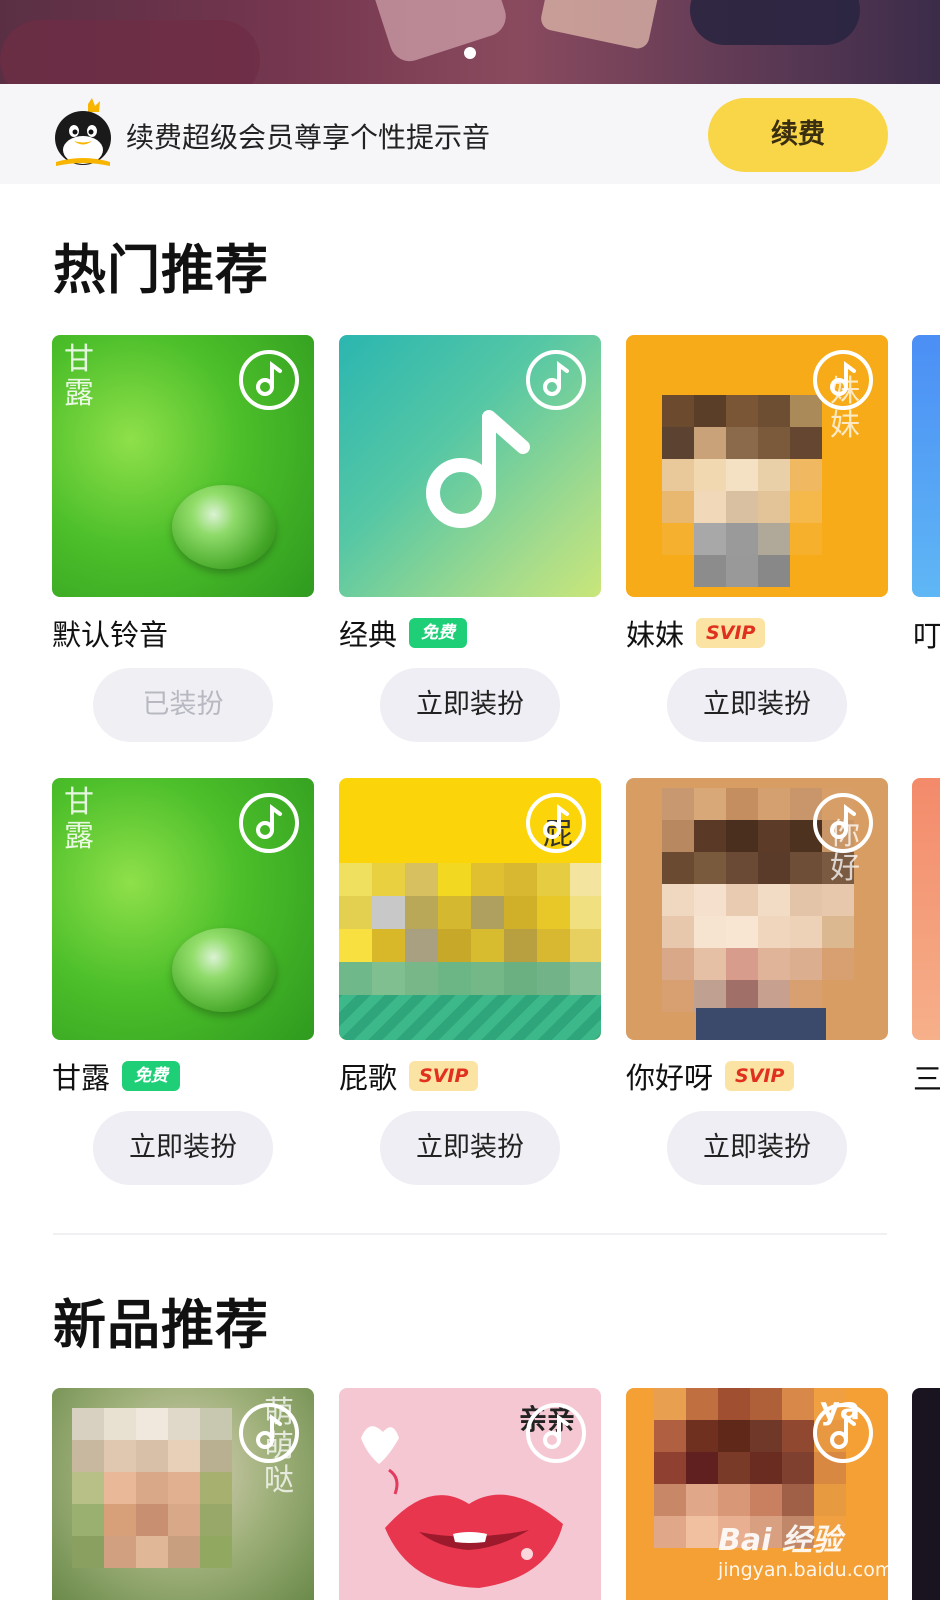 The width and height of the screenshot is (940, 1600). I want to click on ringtone-name-row: 甘露 免费, so click(116, 1076).